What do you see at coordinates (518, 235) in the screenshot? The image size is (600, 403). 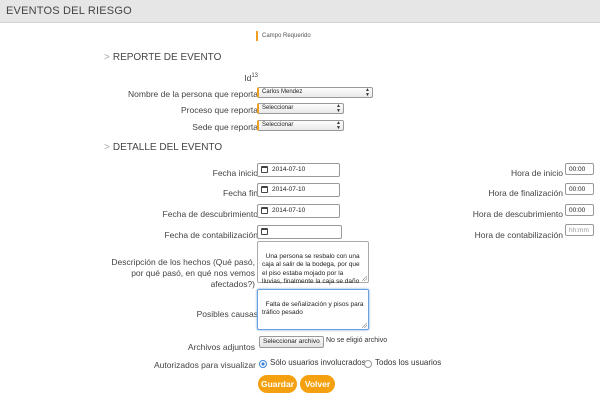 I see `accounting-time-label: Hora de contabilización` at bounding box center [518, 235].